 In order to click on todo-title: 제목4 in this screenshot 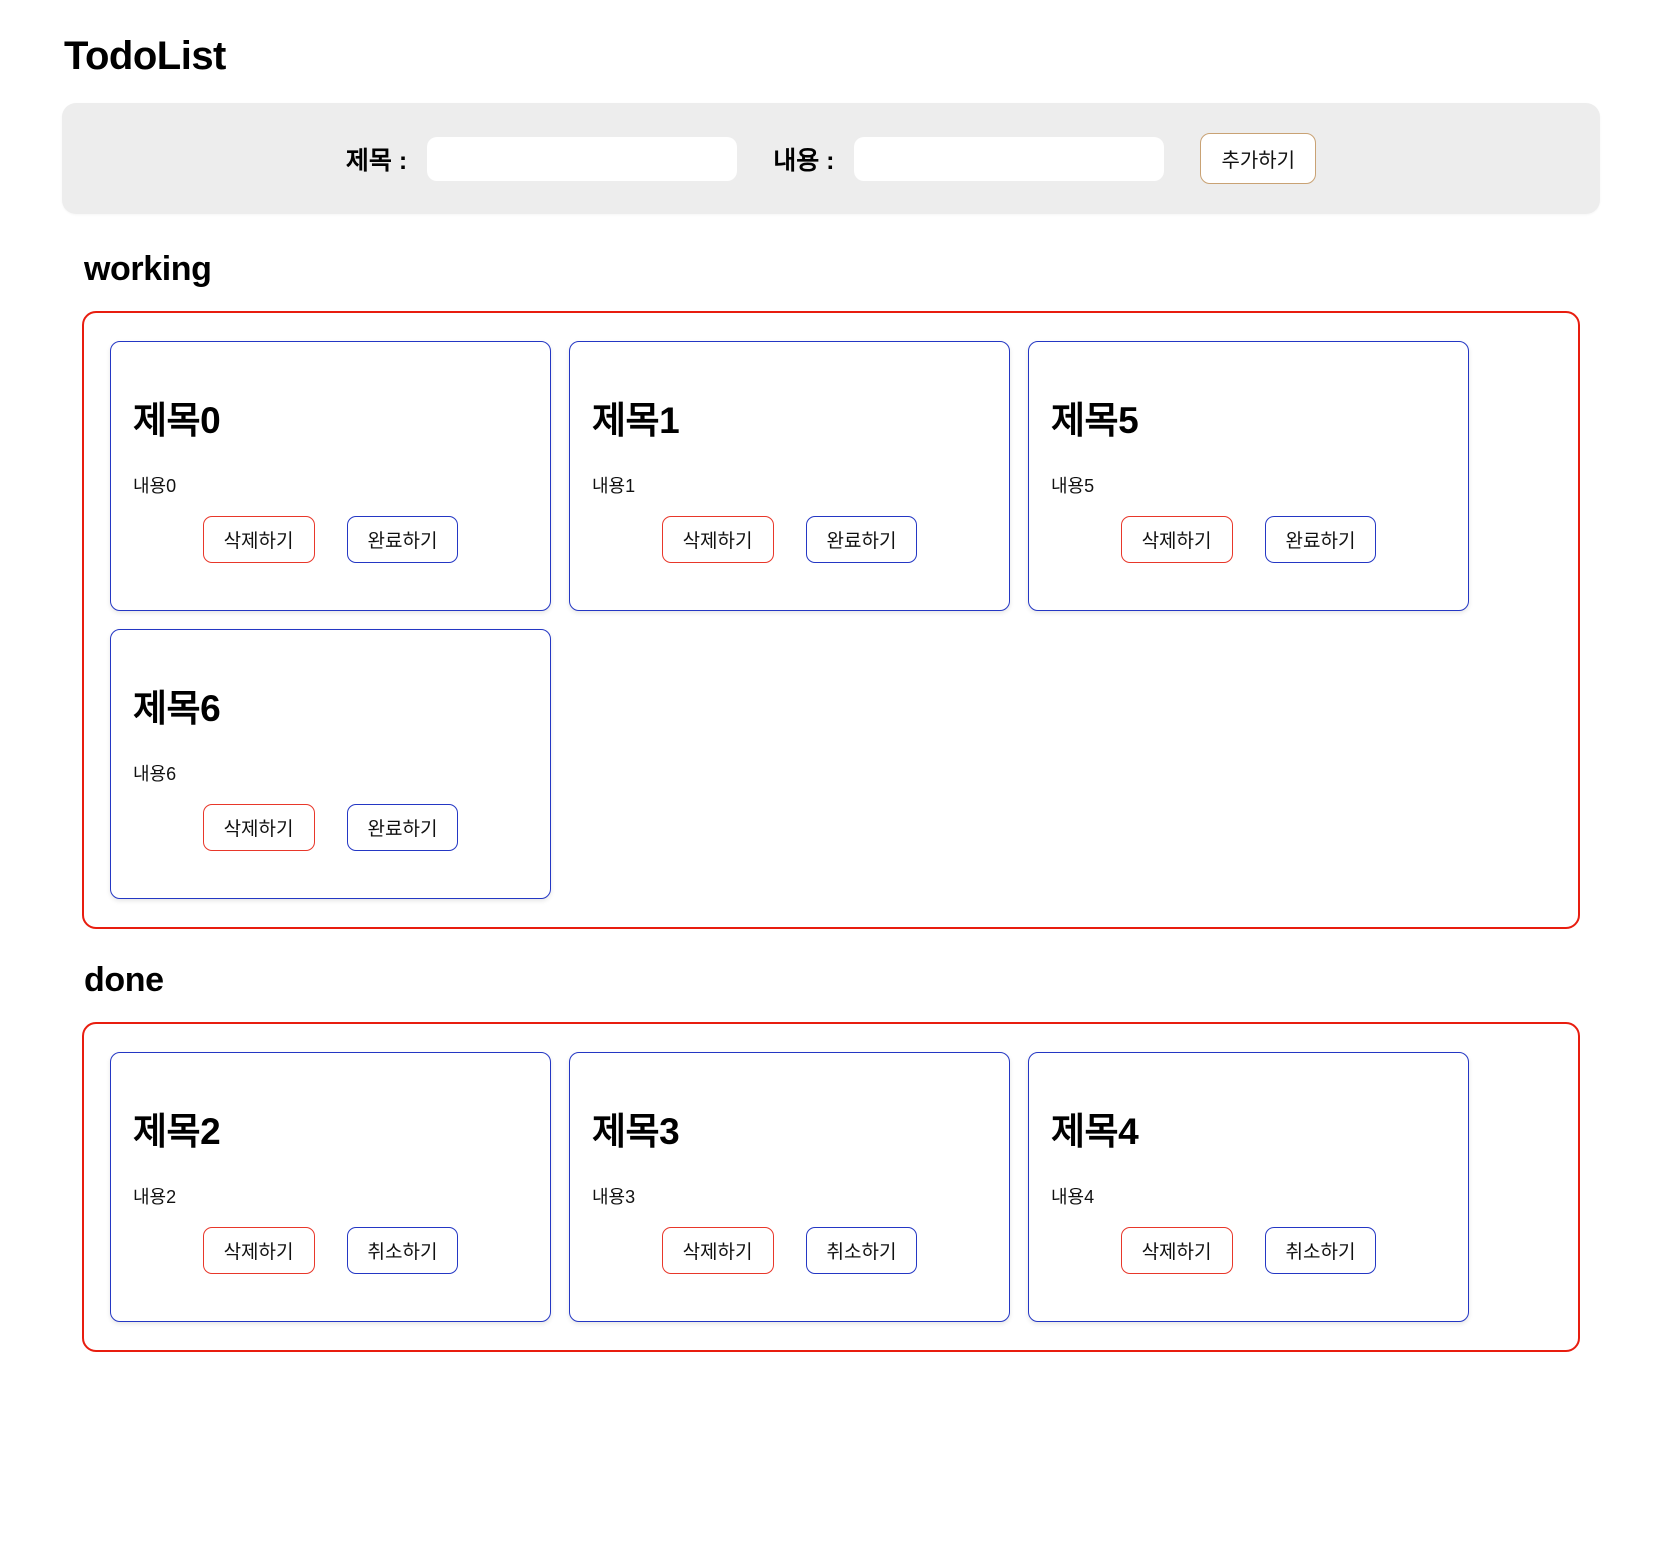, I will do `click(1095, 1131)`.